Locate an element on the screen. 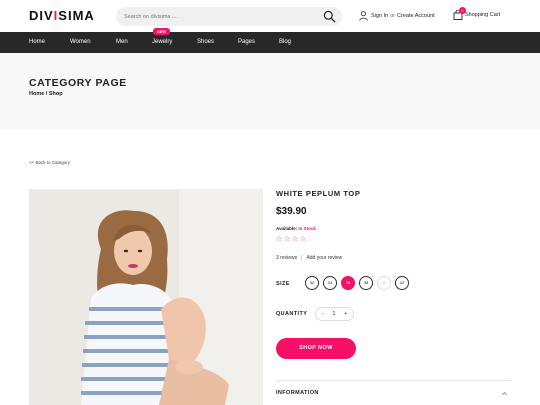 This screenshot has height=405, width=540. bag-icon: 0 is located at coordinates (459, 13).